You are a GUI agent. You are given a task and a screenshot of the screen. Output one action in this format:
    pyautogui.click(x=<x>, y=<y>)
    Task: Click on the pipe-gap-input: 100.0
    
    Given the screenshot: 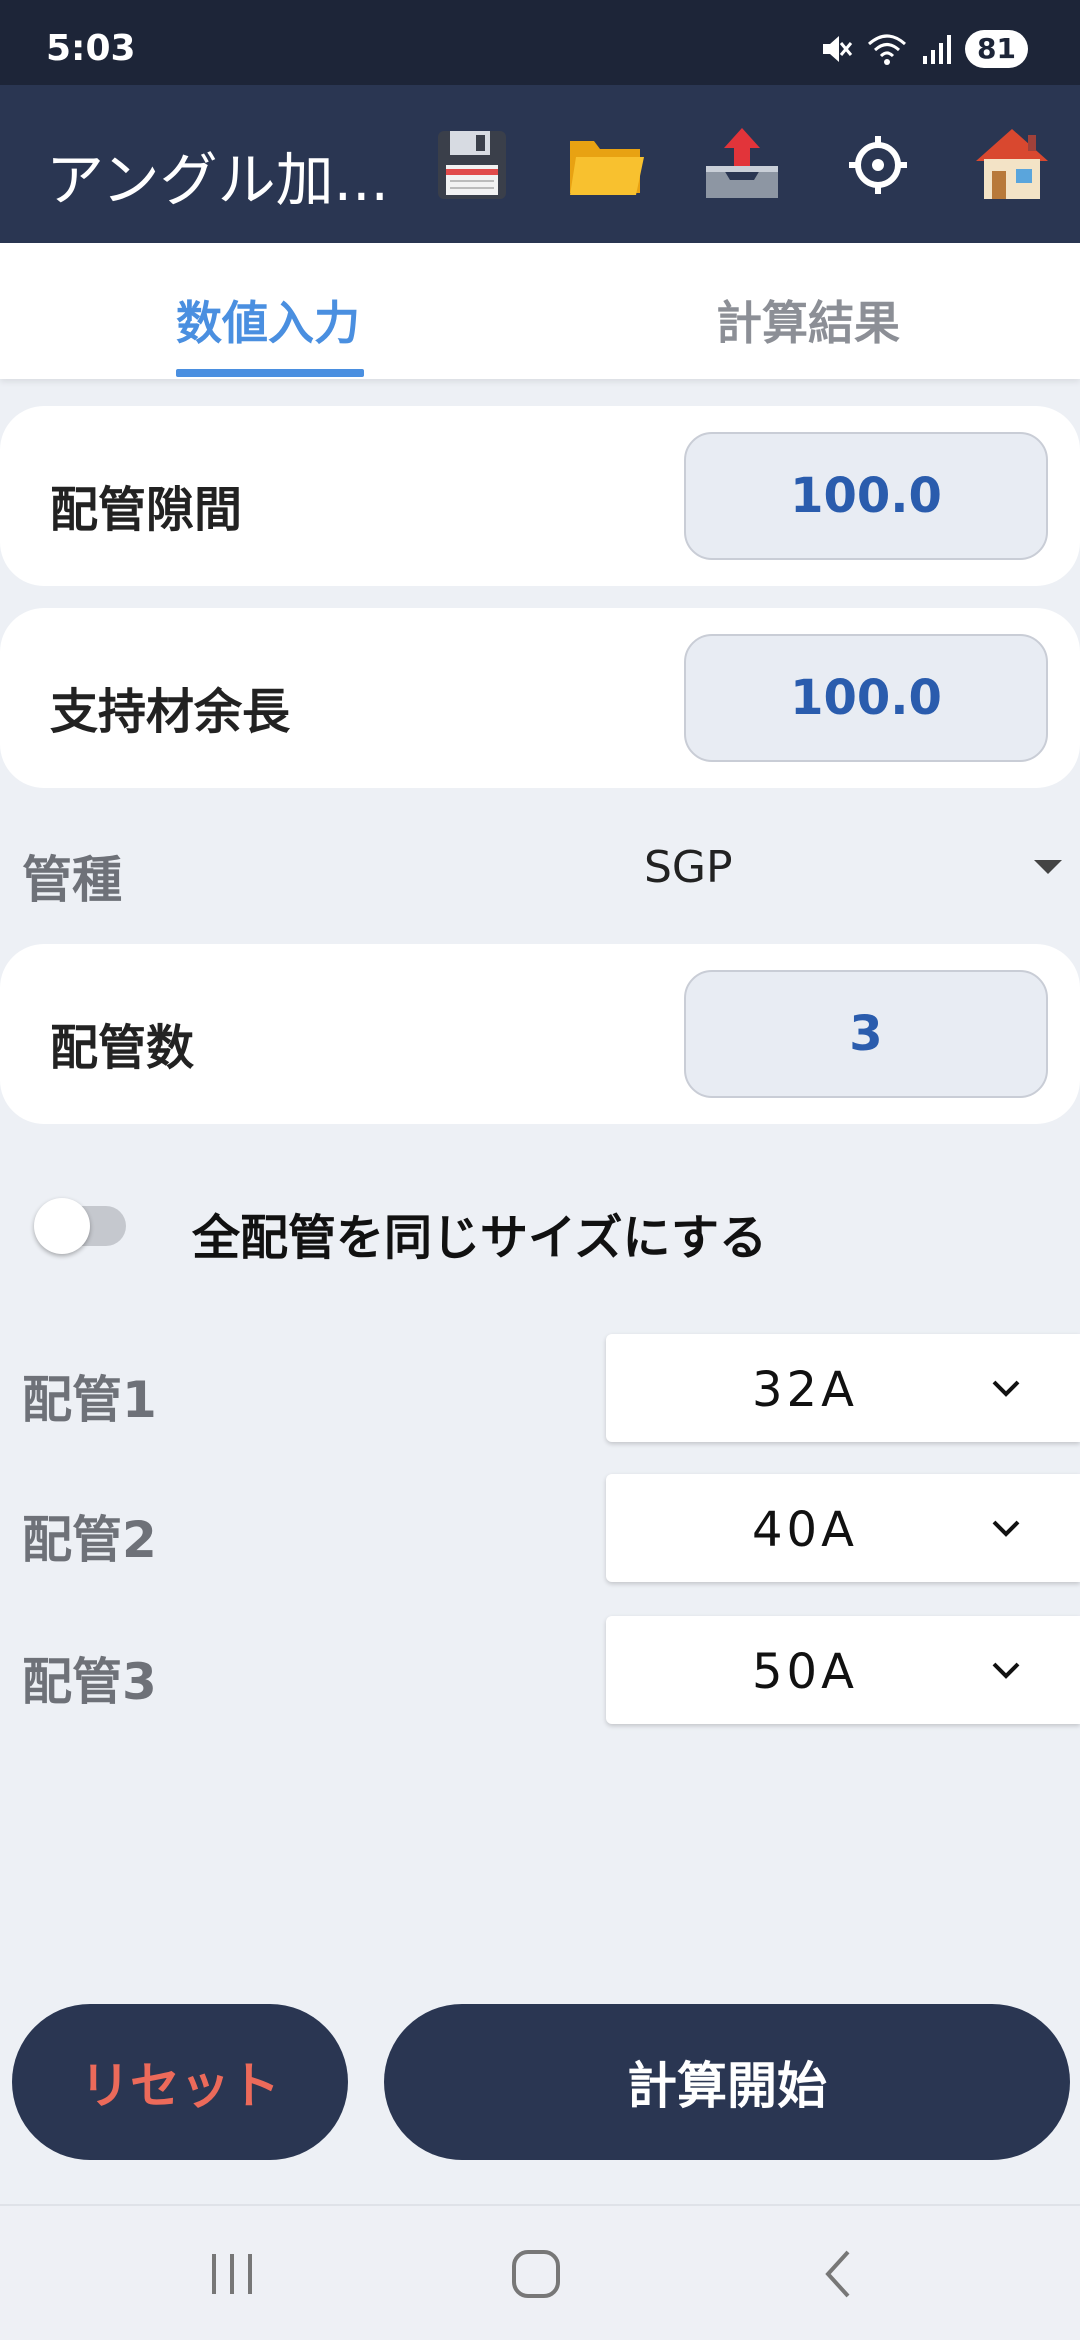 What is the action you would take?
    pyautogui.click(x=866, y=496)
    